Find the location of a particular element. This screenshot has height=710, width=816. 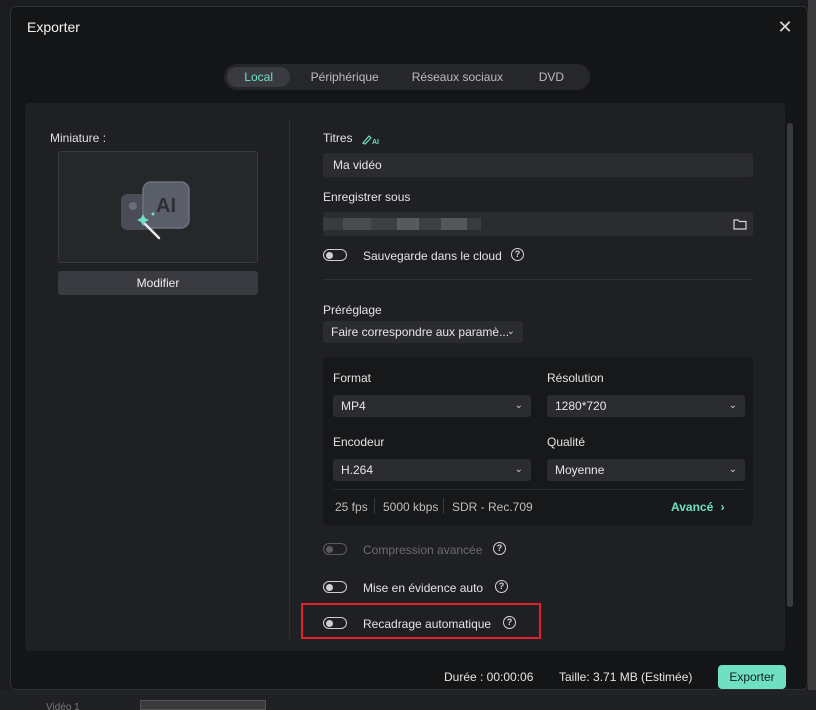

tab-social-networks: Réseaux sociaux is located at coordinates (457, 77).